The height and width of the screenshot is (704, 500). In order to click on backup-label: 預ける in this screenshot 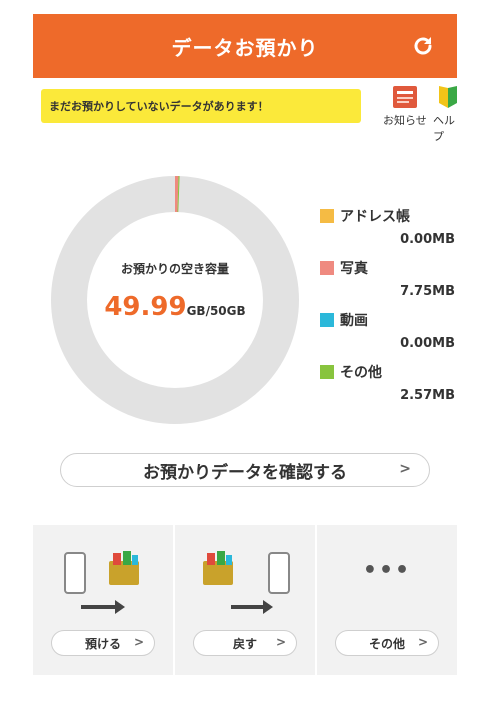, I will do `click(102, 643)`.